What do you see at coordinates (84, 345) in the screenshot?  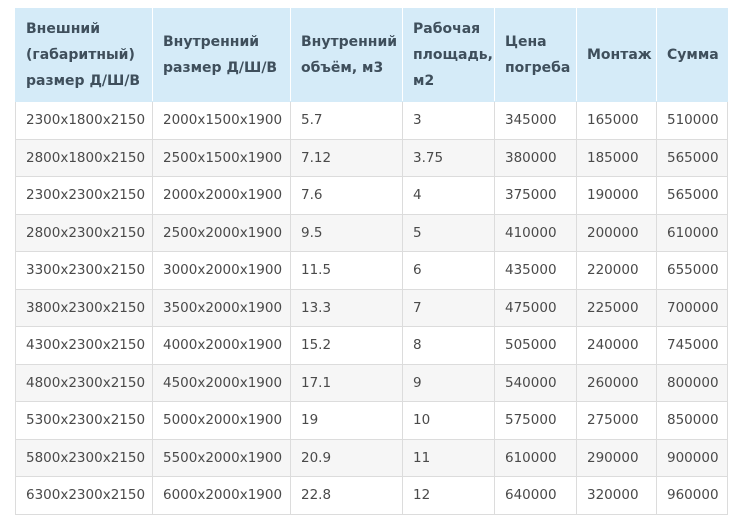 I see `cell-outer-size: 4300х2300х2150` at bounding box center [84, 345].